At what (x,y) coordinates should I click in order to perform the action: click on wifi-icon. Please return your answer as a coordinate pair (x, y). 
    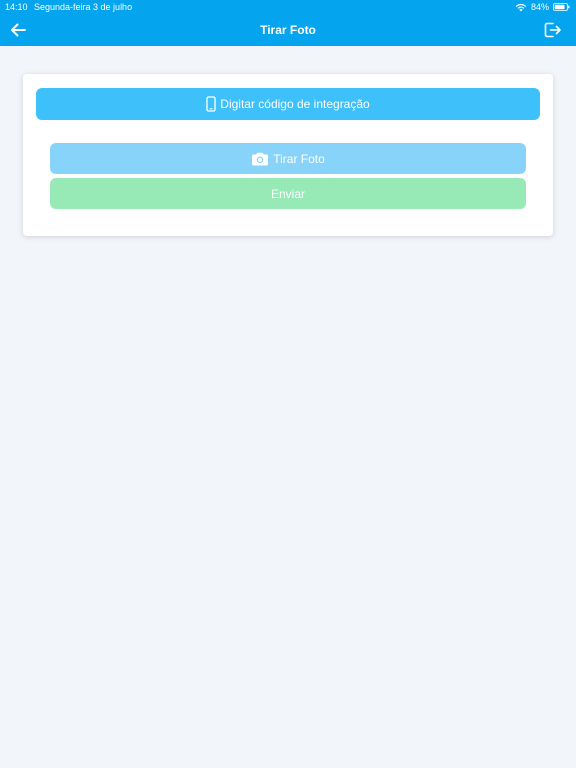
    Looking at the image, I should click on (521, 7).